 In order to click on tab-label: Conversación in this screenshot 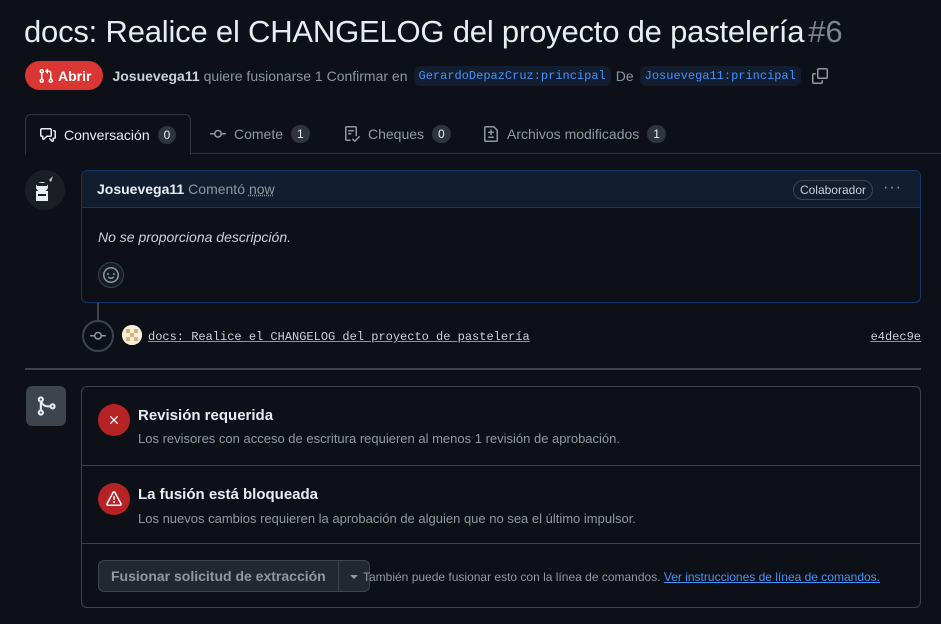, I will do `click(107, 134)`.